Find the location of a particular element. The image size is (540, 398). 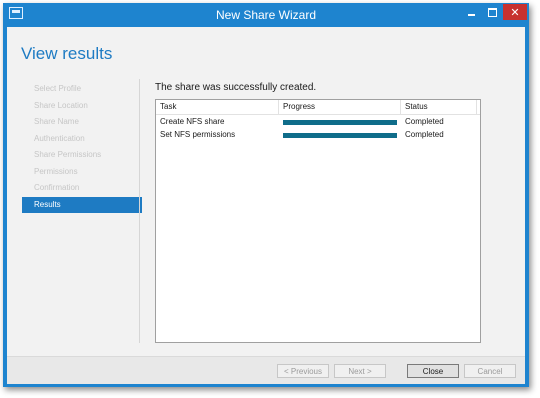

next-button: Next > is located at coordinates (360, 371).